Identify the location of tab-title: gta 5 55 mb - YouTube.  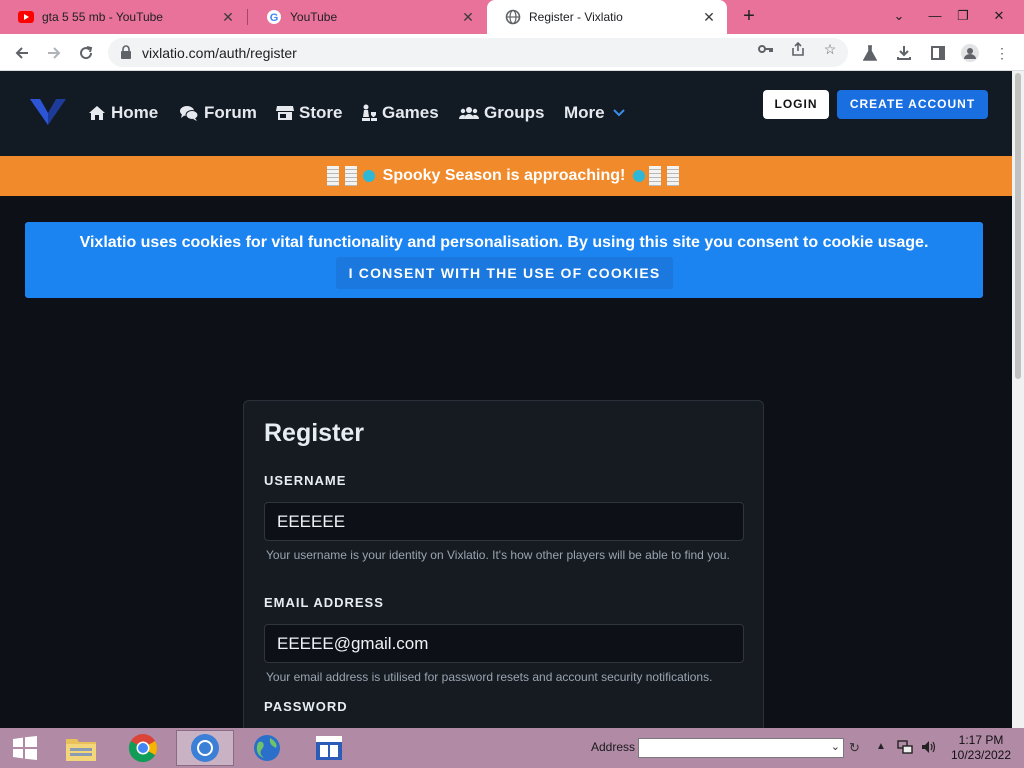
(102, 17).